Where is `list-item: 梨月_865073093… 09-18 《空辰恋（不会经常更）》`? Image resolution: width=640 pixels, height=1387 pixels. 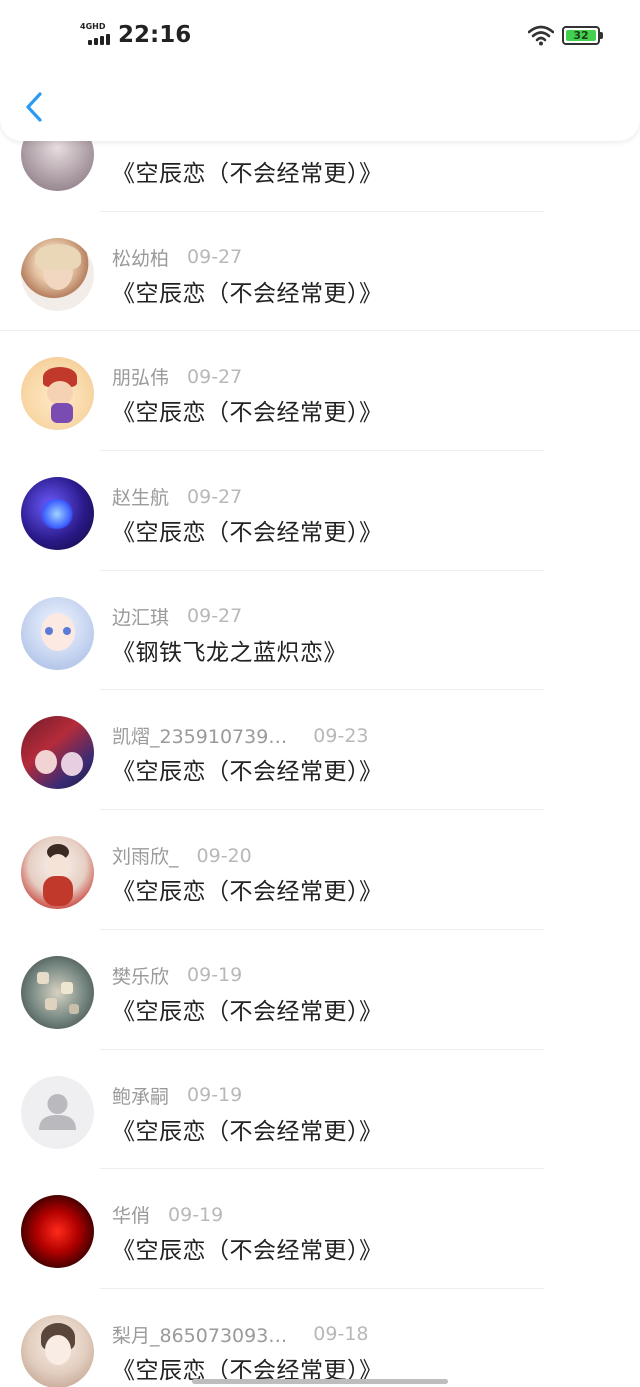
list-item: 梨月_865073093… 09-18 《空辰恋（不会经常更）》 is located at coordinates (320, 1338).